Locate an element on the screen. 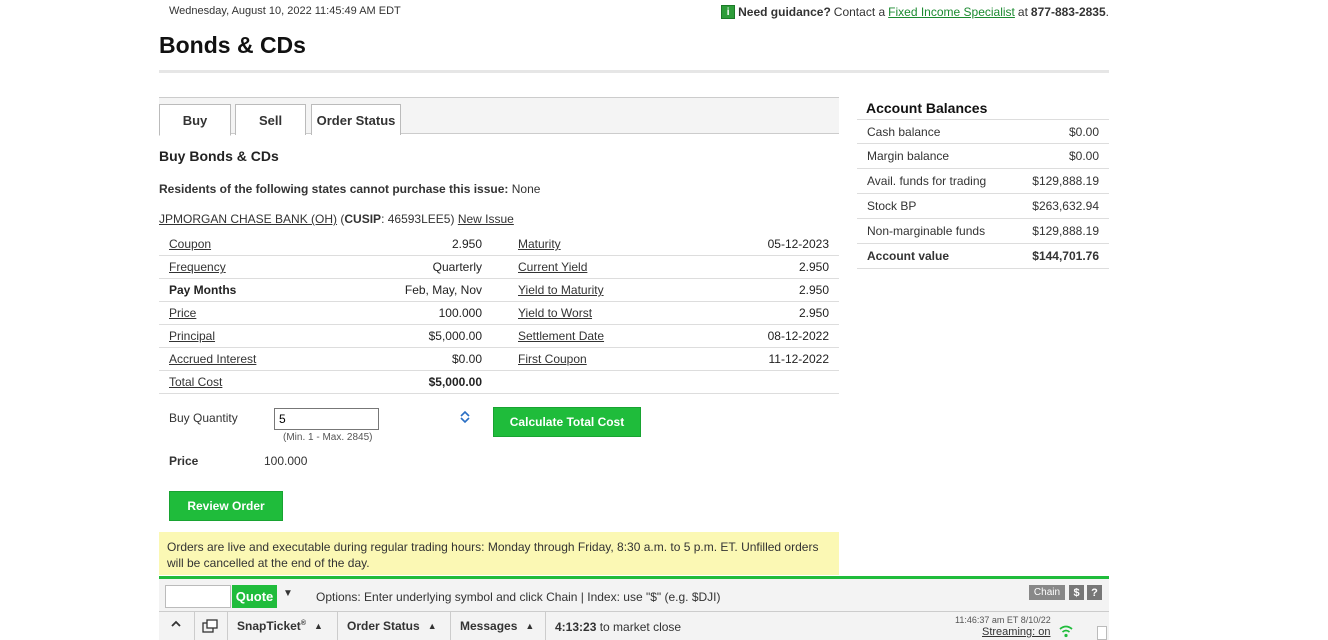 The image size is (1328, 640). messages-label: Messages is located at coordinates (489, 626).